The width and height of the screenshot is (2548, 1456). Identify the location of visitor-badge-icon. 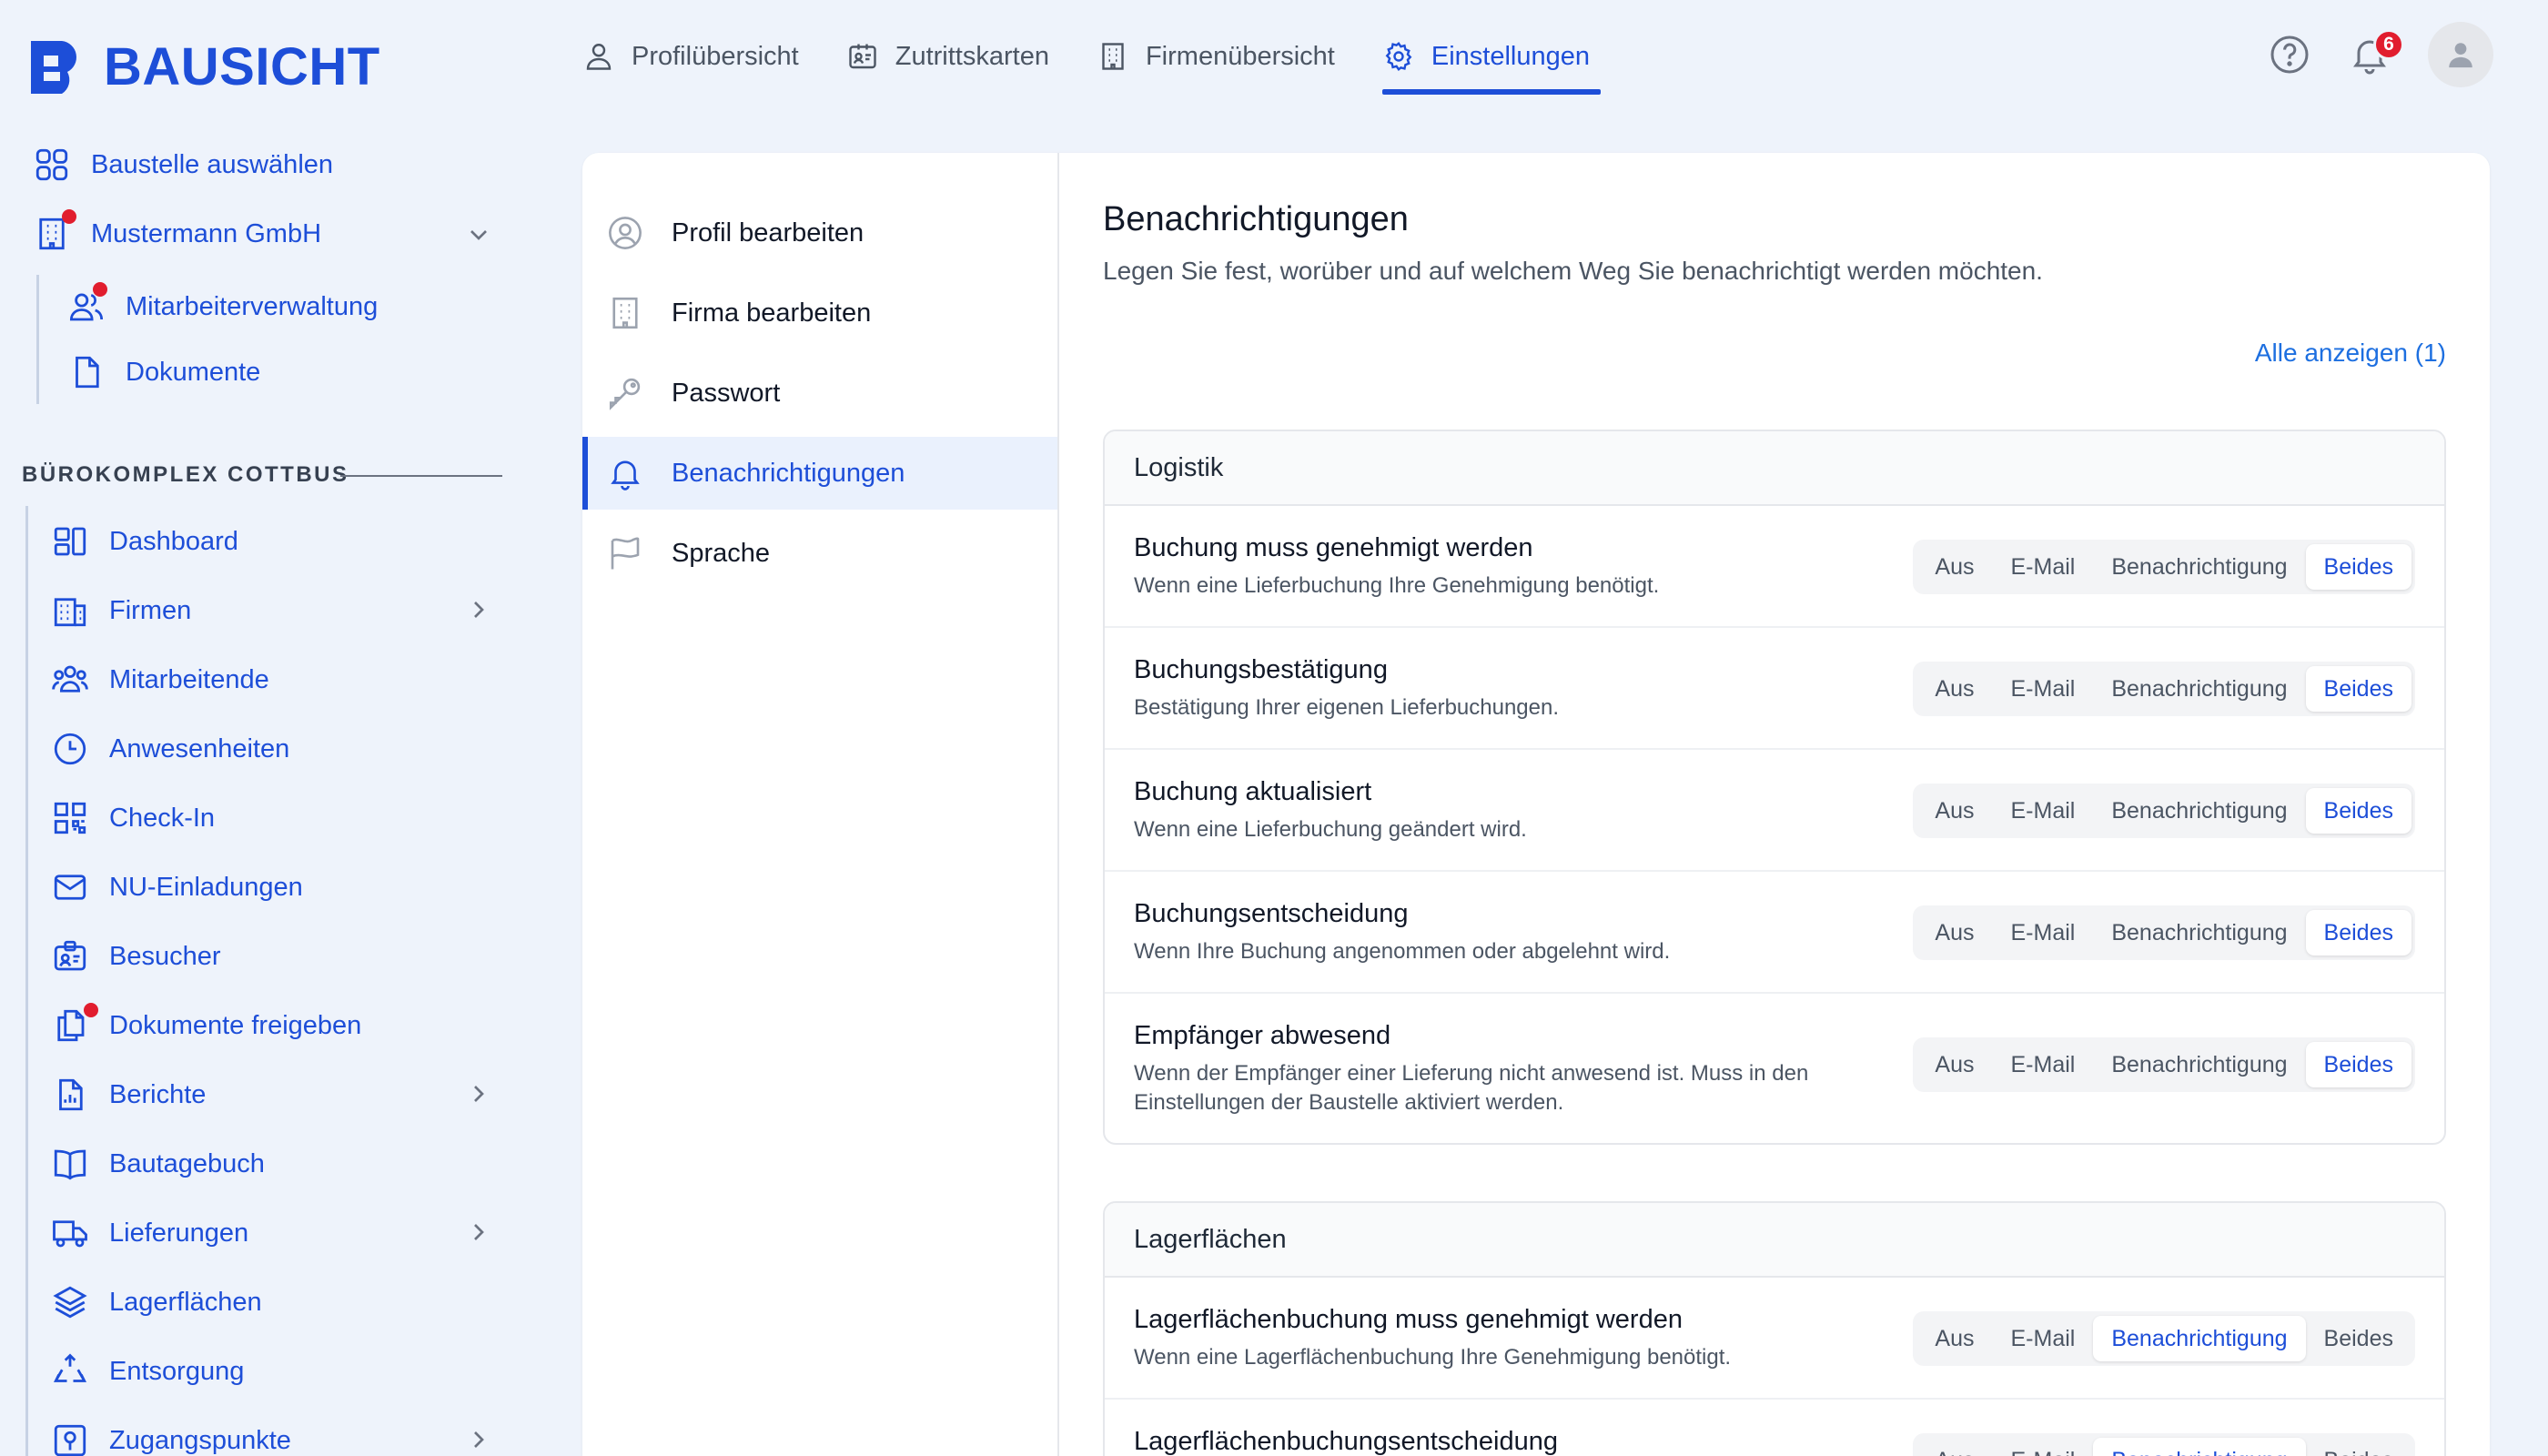
(70, 957).